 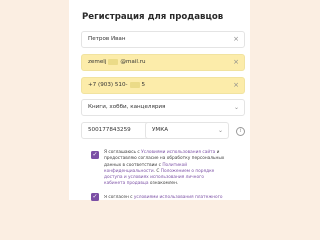 What do you see at coordinates (178, 197) in the screenshot?
I see `payment-terms-link: условиями использования платёжного` at bounding box center [178, 197].